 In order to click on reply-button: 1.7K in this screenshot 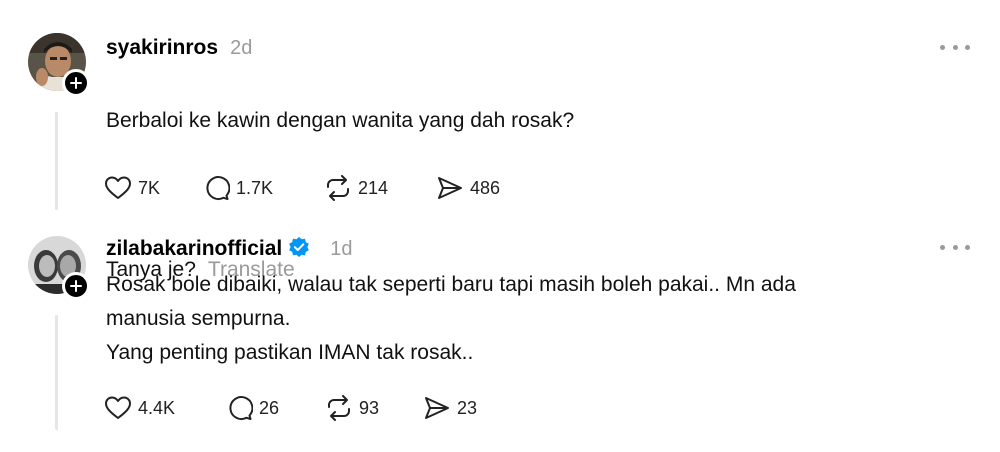, I will do `click(264, 188)`.